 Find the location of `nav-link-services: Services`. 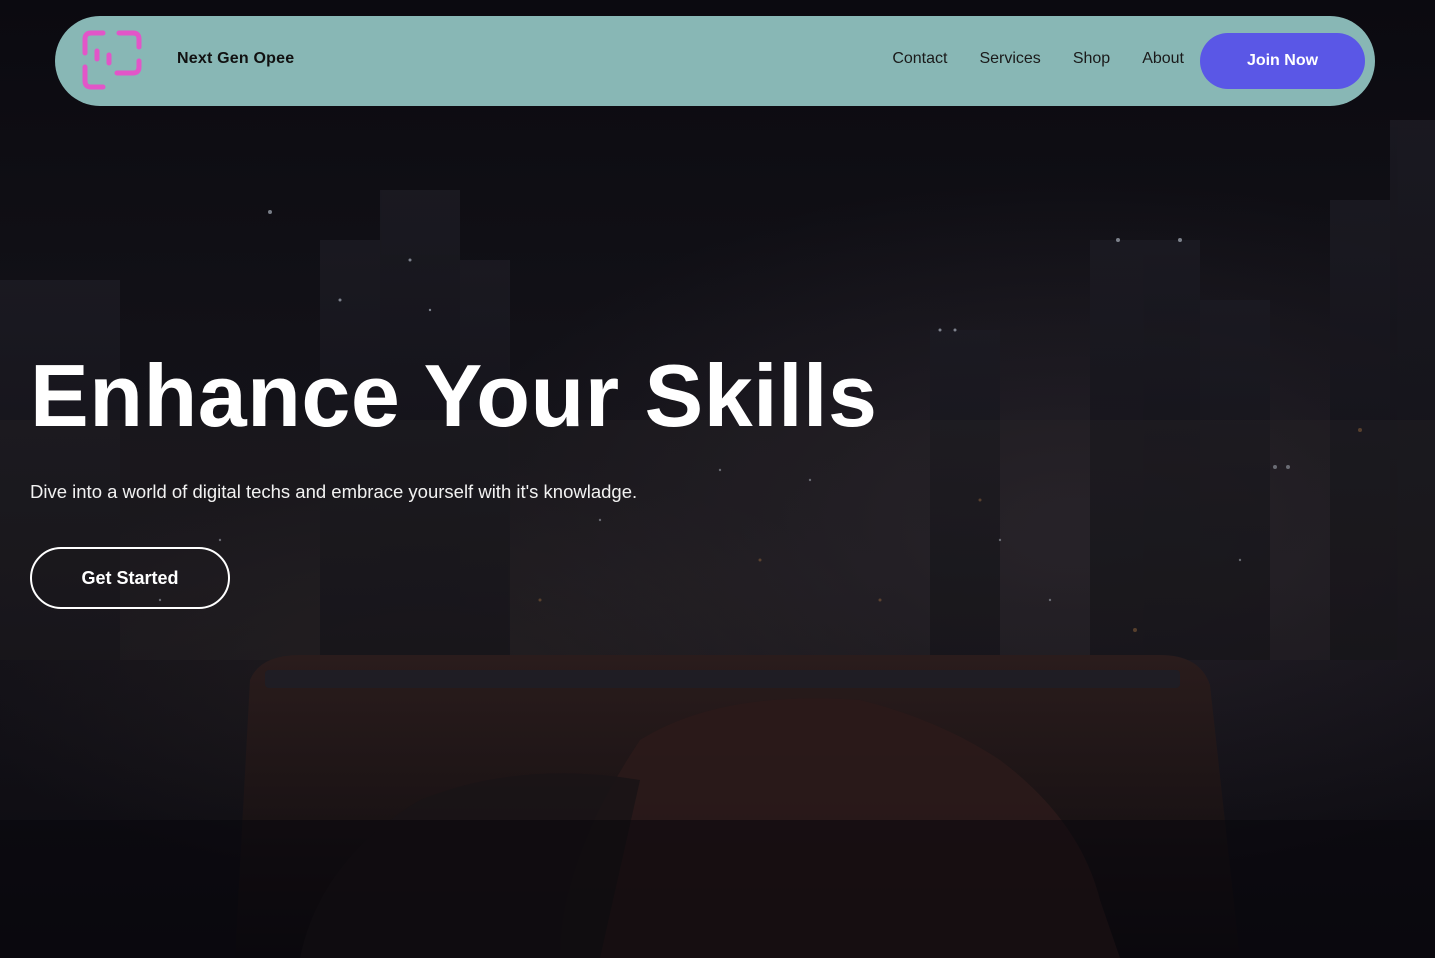

nav-link-services: Services is located at coordinates (1009, 59).